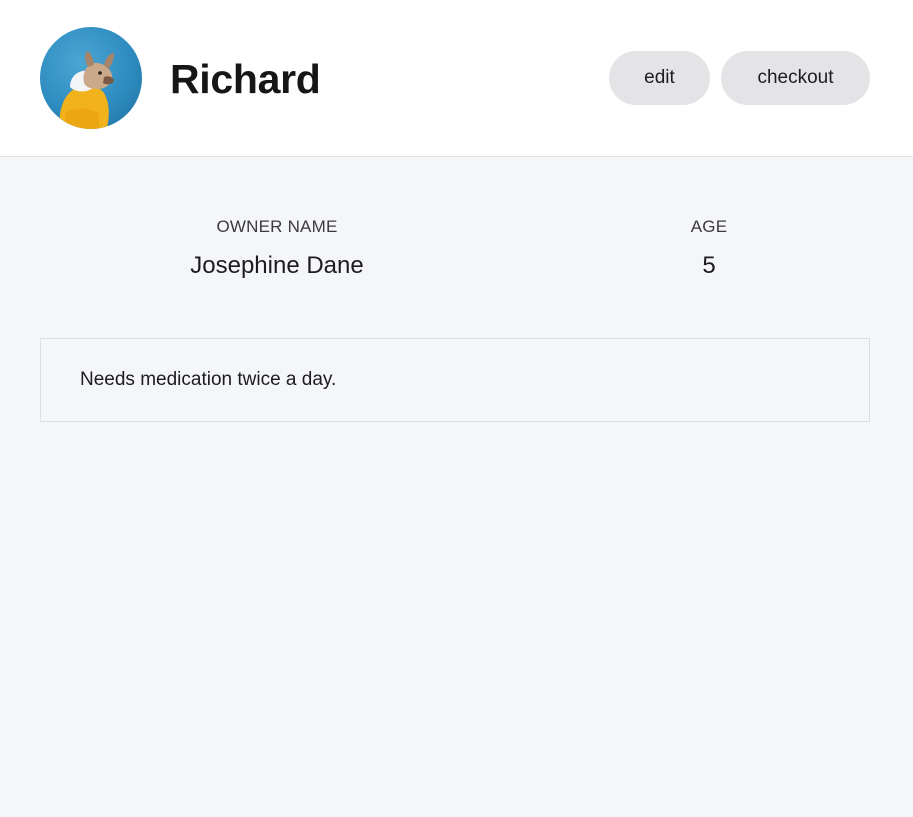  What do you see at coordinates (795, 78) in the screenshot?
I see `checkout-button: checkout` at bounding box center [795, 78].